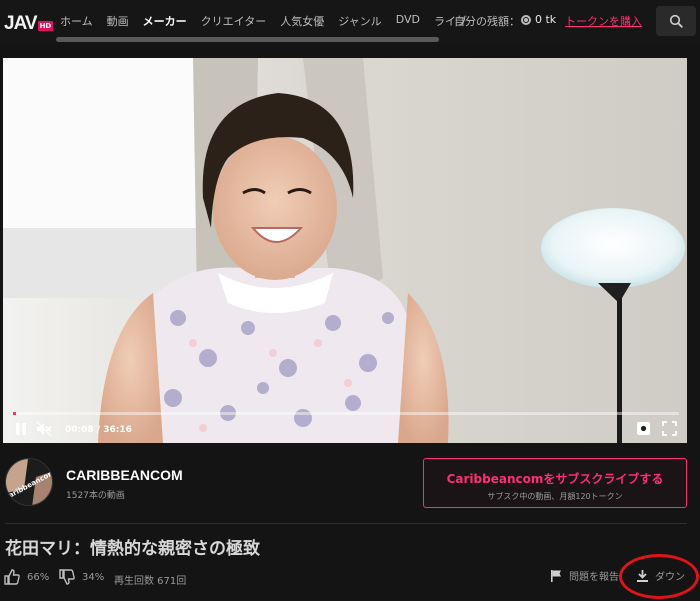 Image resolution: width=700 pixels, height=601 pixels. Describe the element at coordinates (346, 413) in the screenshot. I see `video-progress-bar` at that location.